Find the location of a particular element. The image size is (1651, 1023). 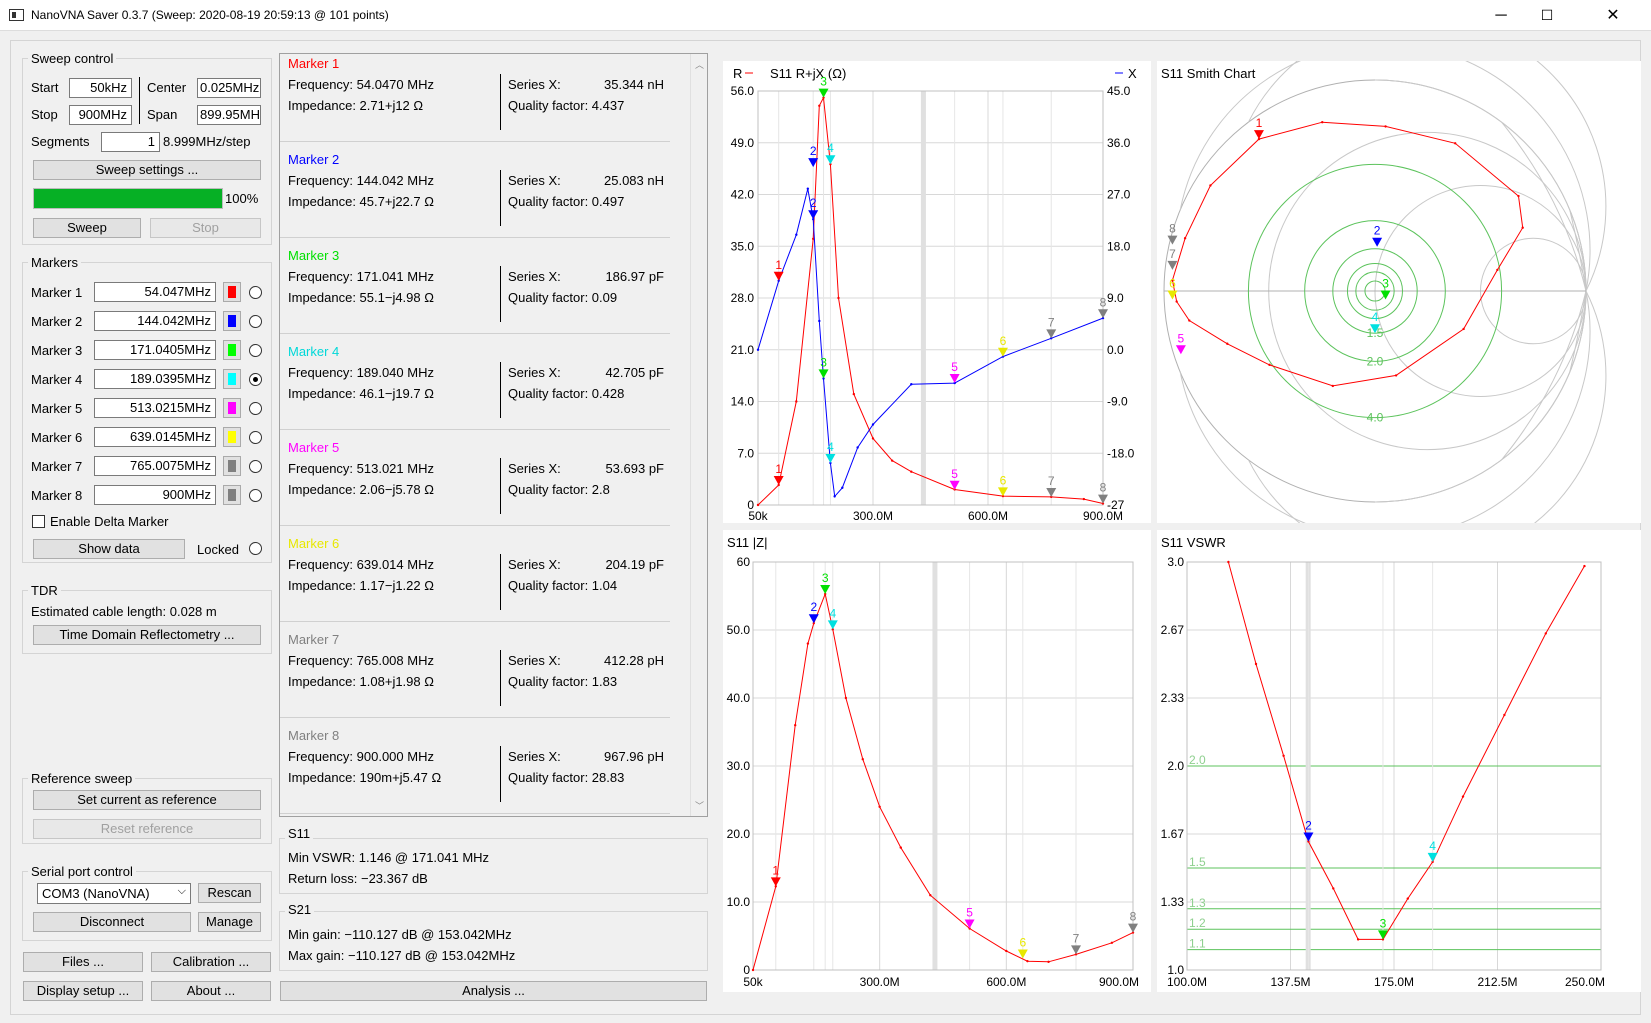

close-button: ✕ is located at coordinates (1613, 15).